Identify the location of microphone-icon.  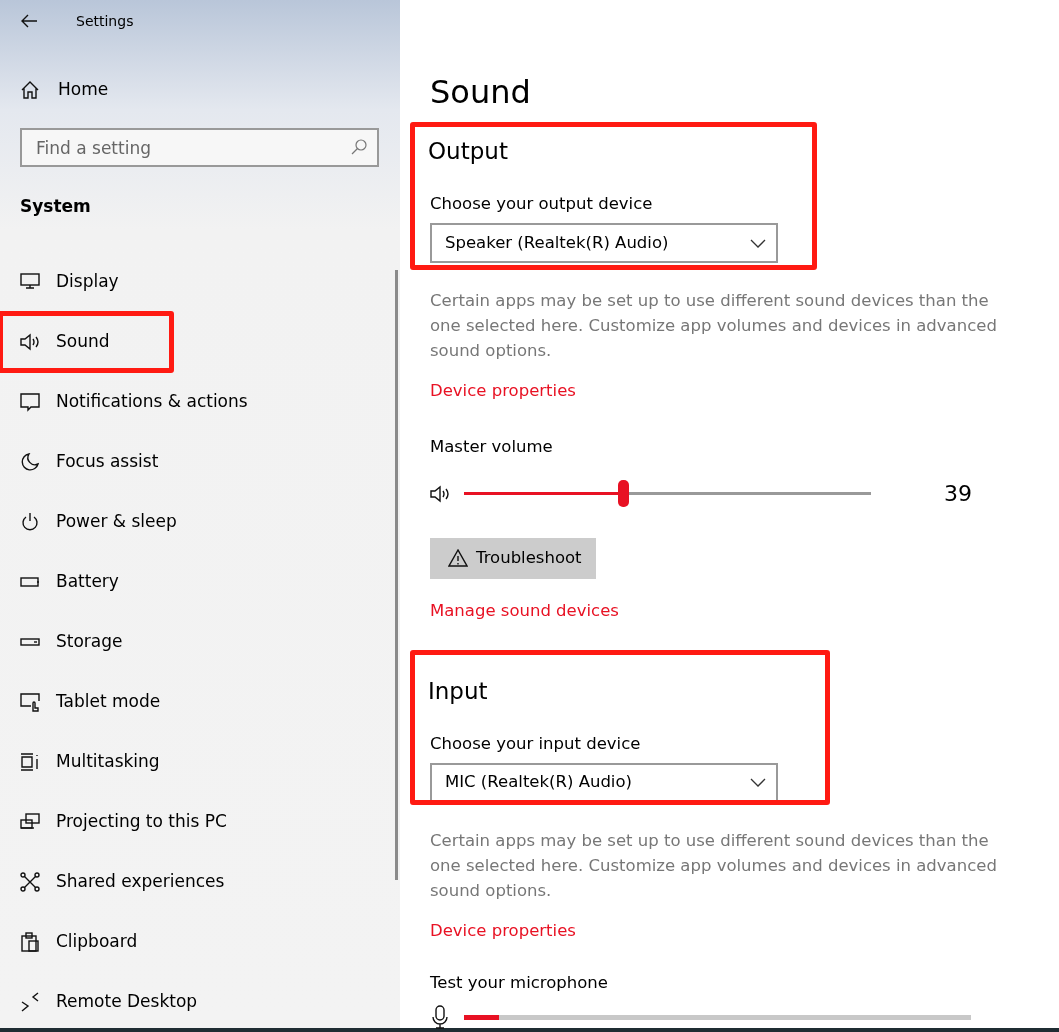
(440, 1017).